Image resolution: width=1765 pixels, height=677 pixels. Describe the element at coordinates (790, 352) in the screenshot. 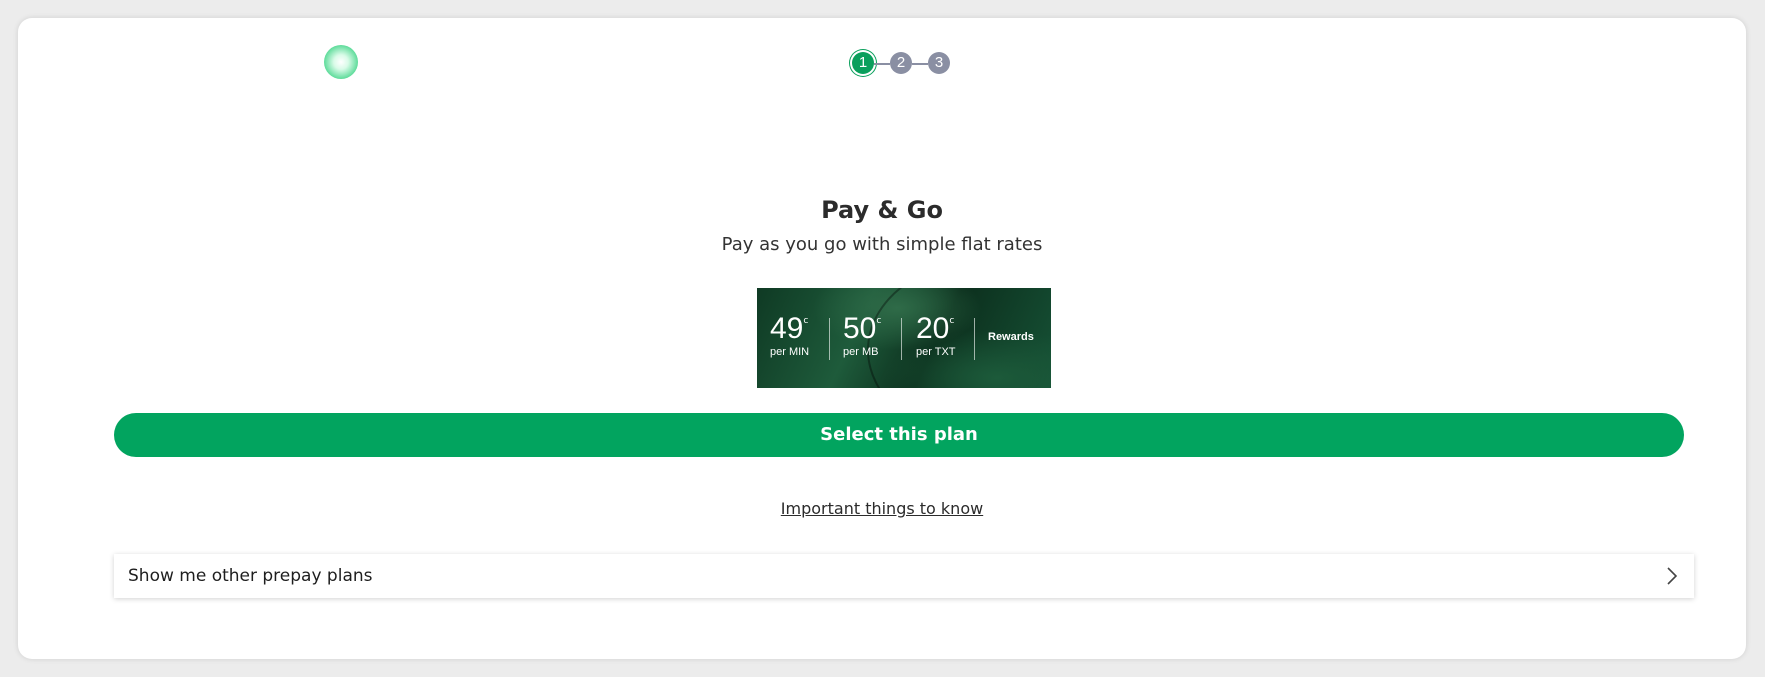

I see `rate-label: per MIN` at that location.